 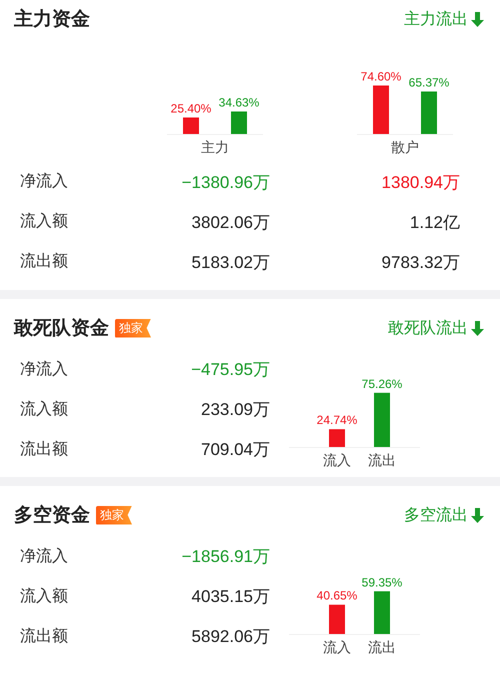 I want to click on value-label: 24.74%, so click(x=337, y=420).